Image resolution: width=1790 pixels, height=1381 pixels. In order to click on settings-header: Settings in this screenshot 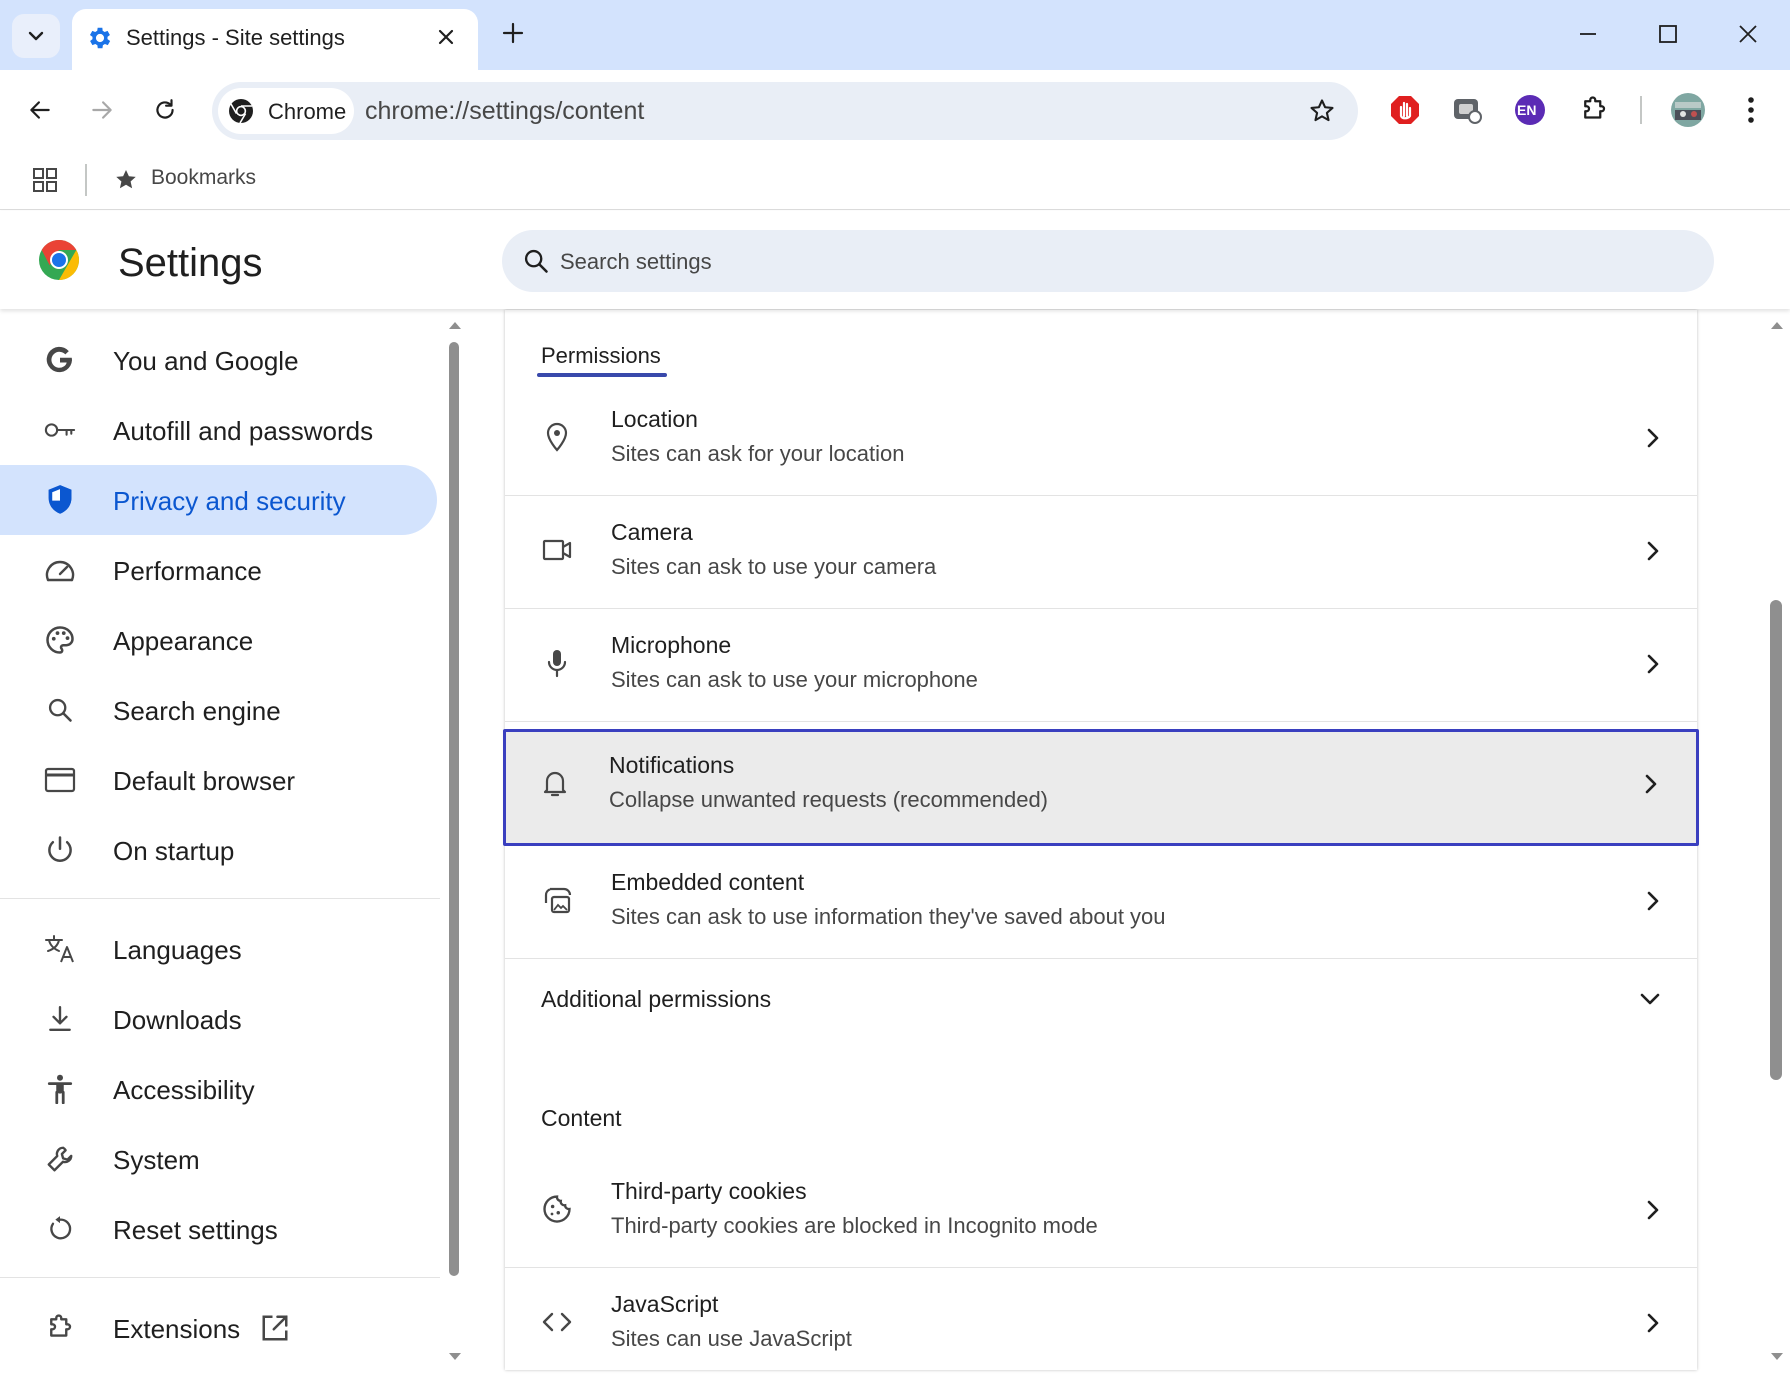, I will do `click(895, 260)`.